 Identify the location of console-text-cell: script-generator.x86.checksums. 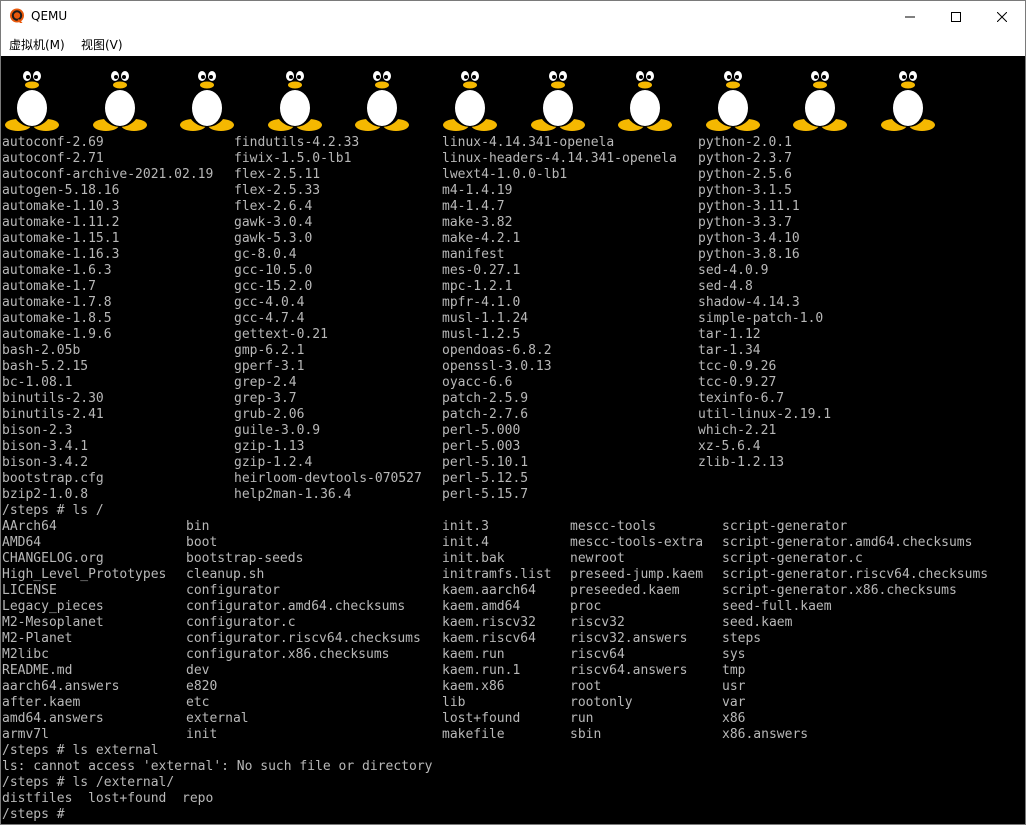
(839, 590).